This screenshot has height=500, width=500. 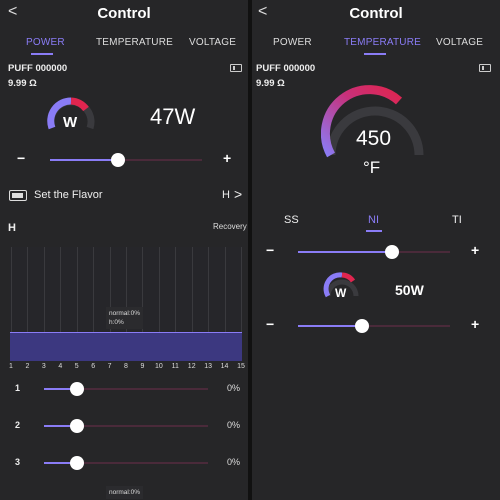 What do you see at coordinates (126, 347) in the screenshot?
I see `curve-band` at bounding box center [126, 347].